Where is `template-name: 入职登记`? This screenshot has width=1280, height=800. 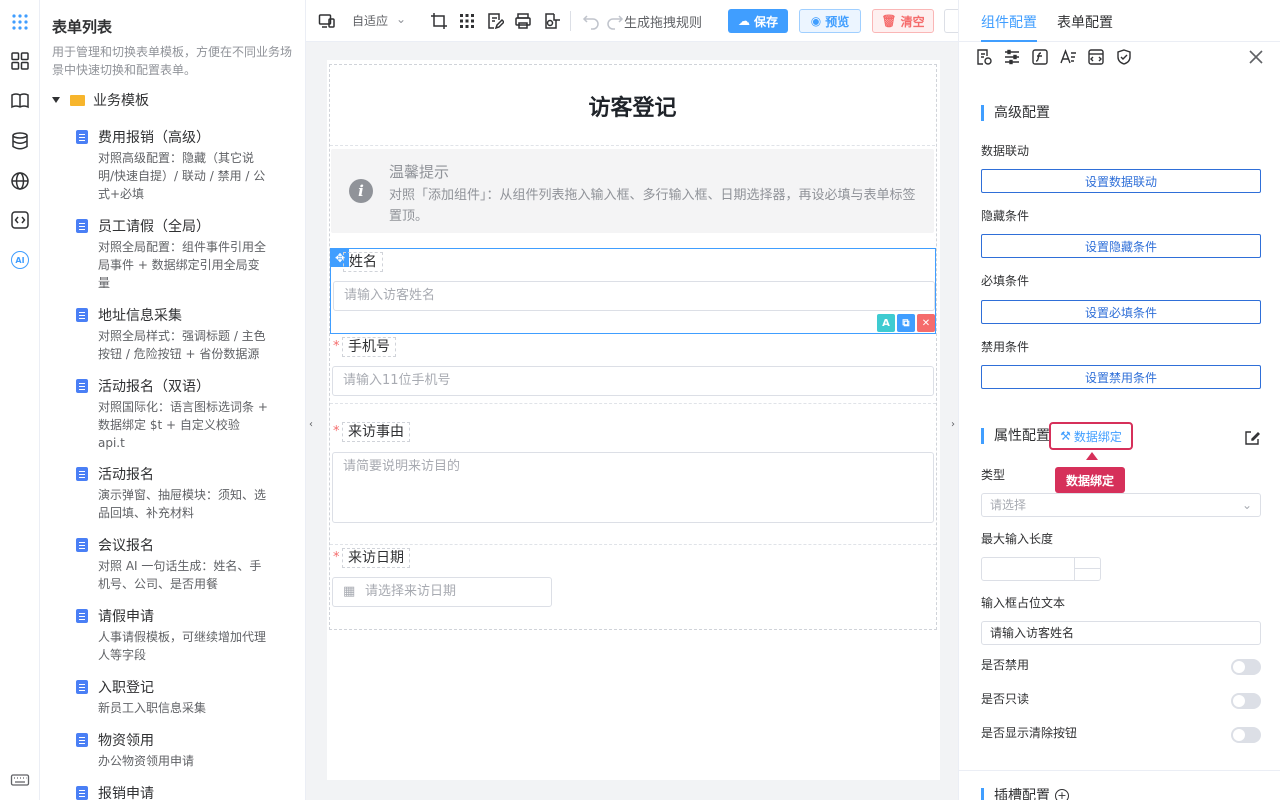
template-name: 入职登记 is located at coordinates (126, 688).